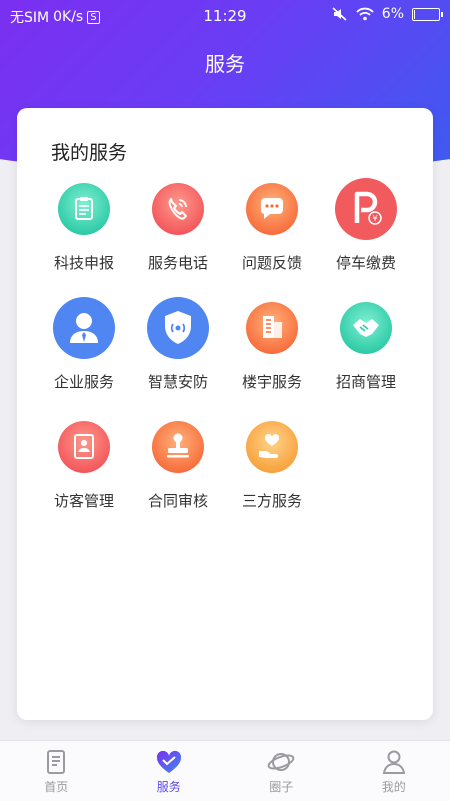  I want to click on handshake-icon, so click(366, 328).